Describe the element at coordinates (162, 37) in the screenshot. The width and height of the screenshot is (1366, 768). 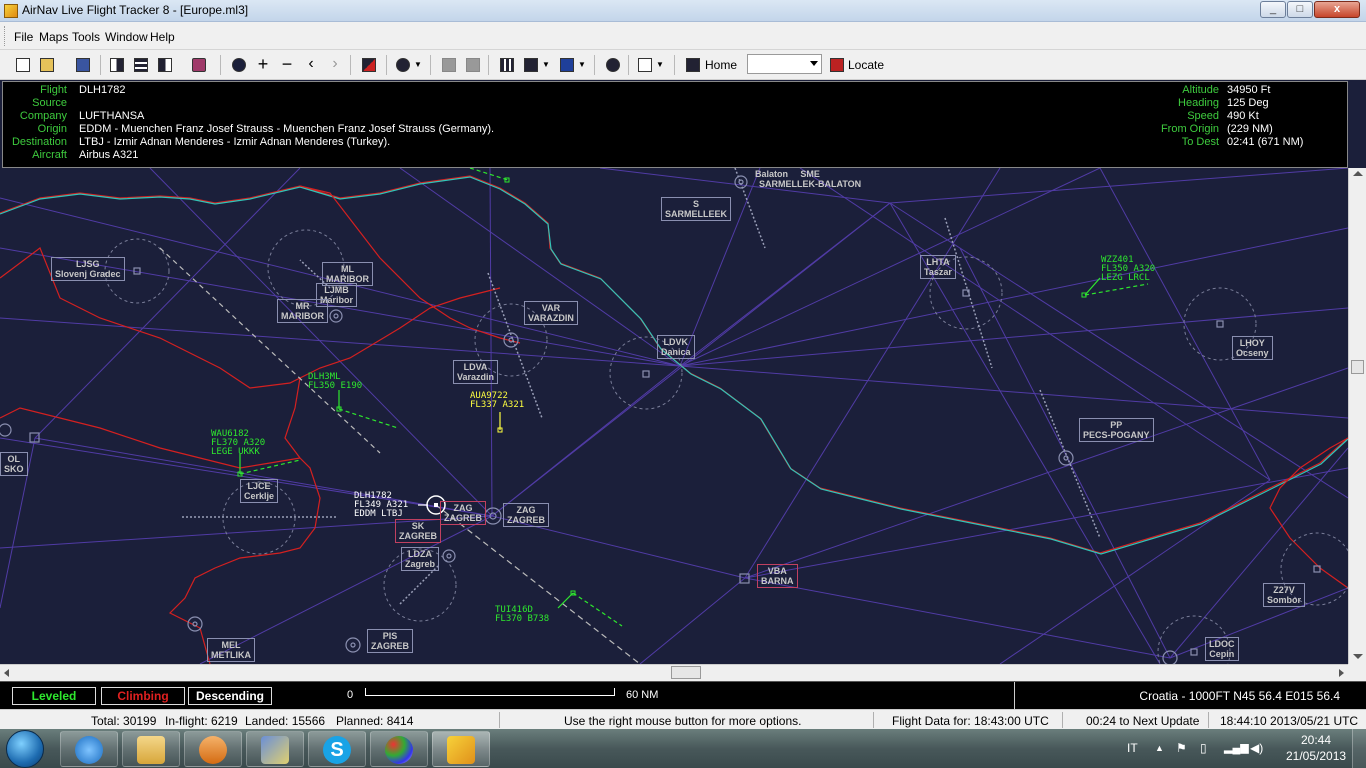
I see `menu-help: Help` at that location.